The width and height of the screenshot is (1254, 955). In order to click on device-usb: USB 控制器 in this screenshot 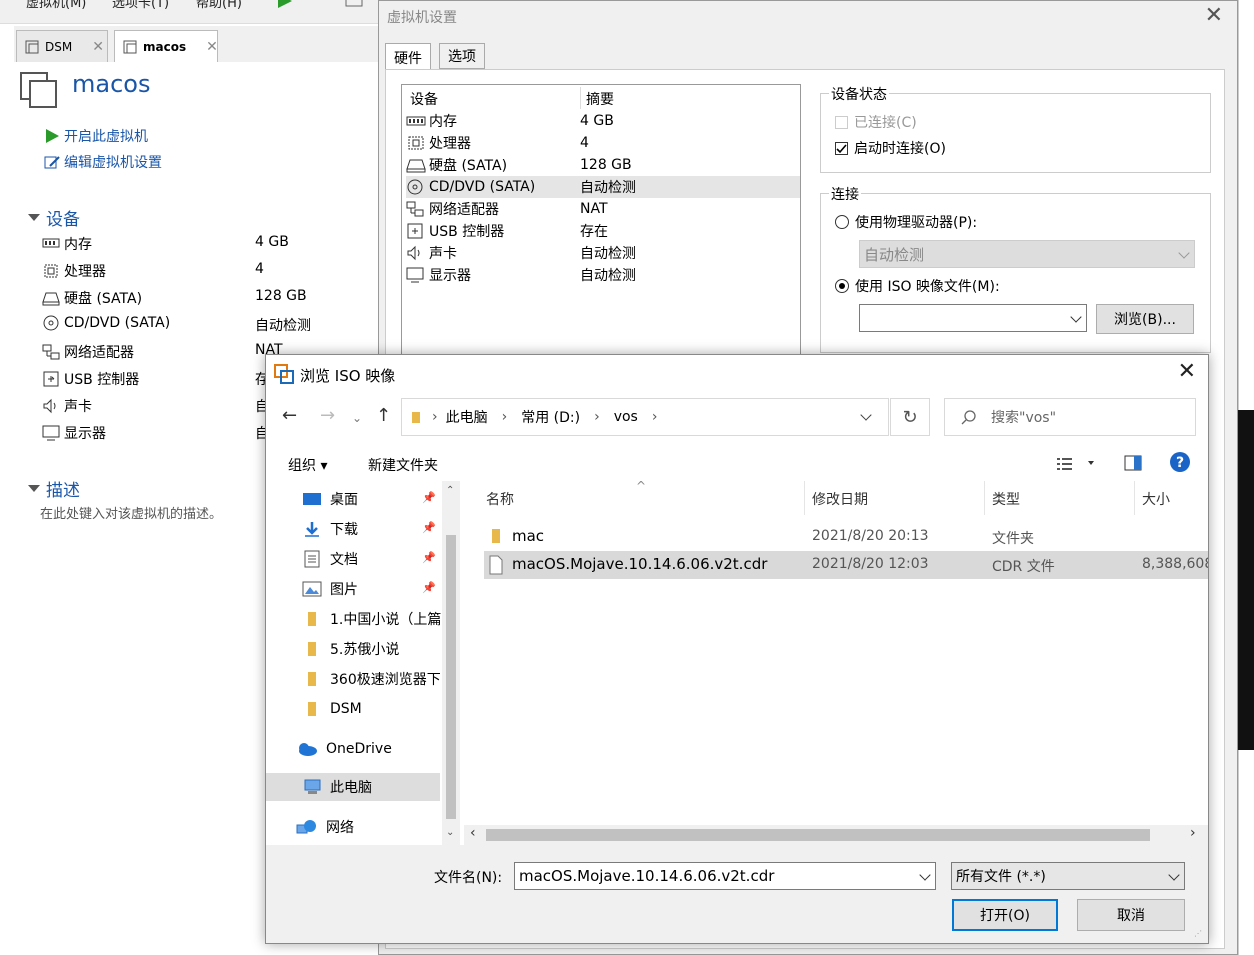, I will do `click(90, 379)`.